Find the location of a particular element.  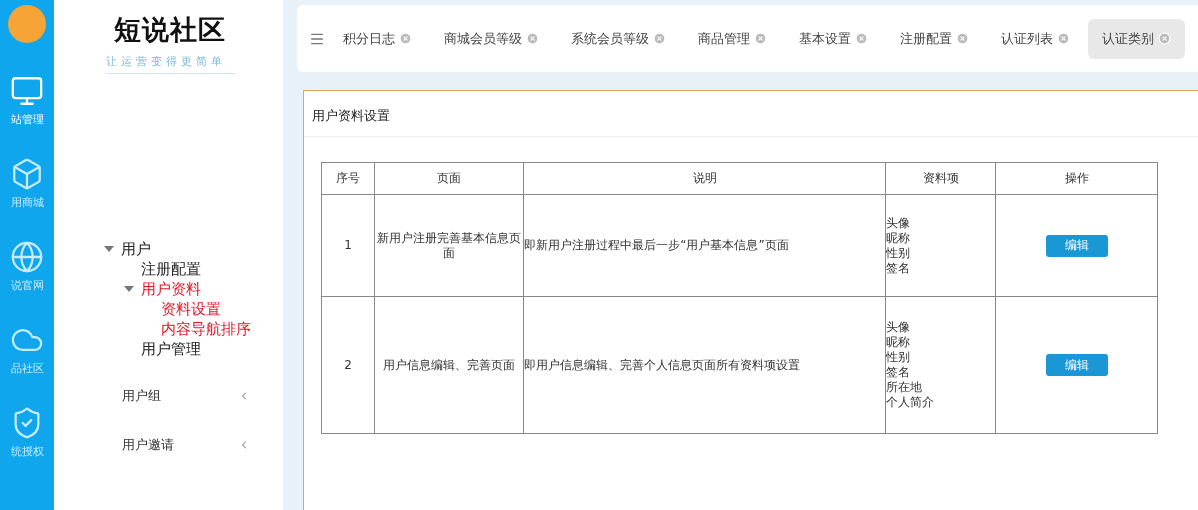

tab: 系统会员等级 is located at coordinates (618, 38).